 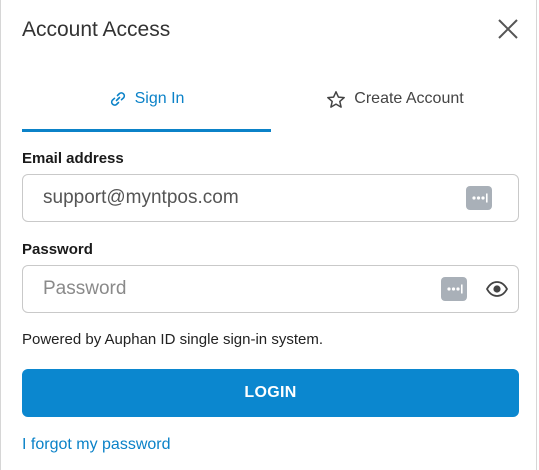 I want to click on tab-sign-in-label: Sign In, so click(x=159, y=98).